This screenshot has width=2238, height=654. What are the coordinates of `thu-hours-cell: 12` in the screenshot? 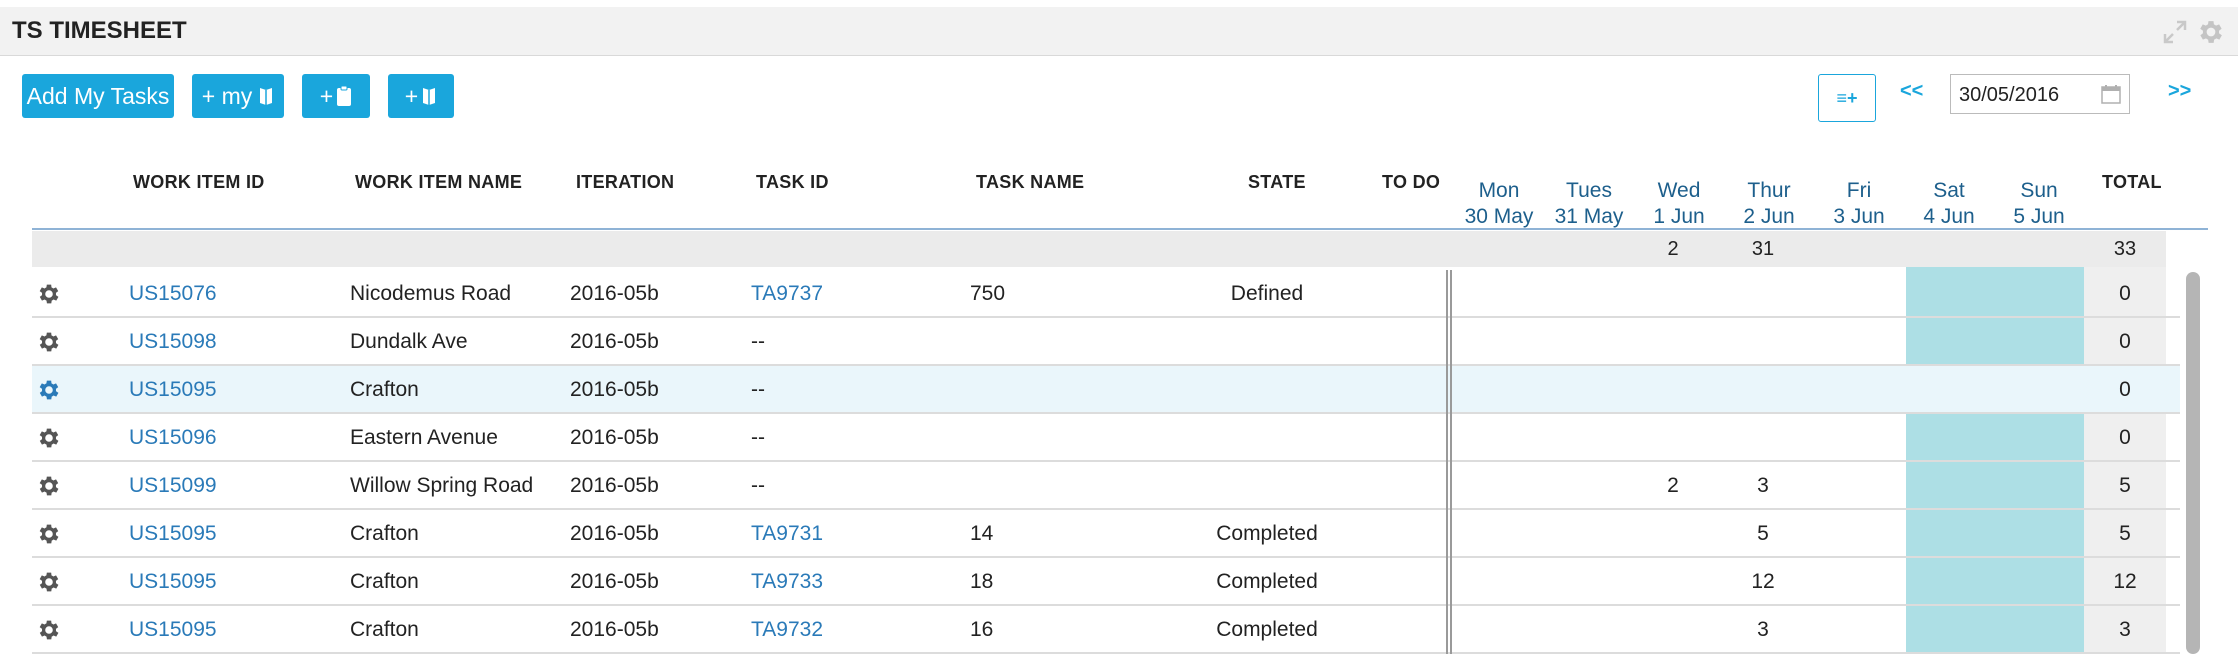 It's located at (1763, 582).